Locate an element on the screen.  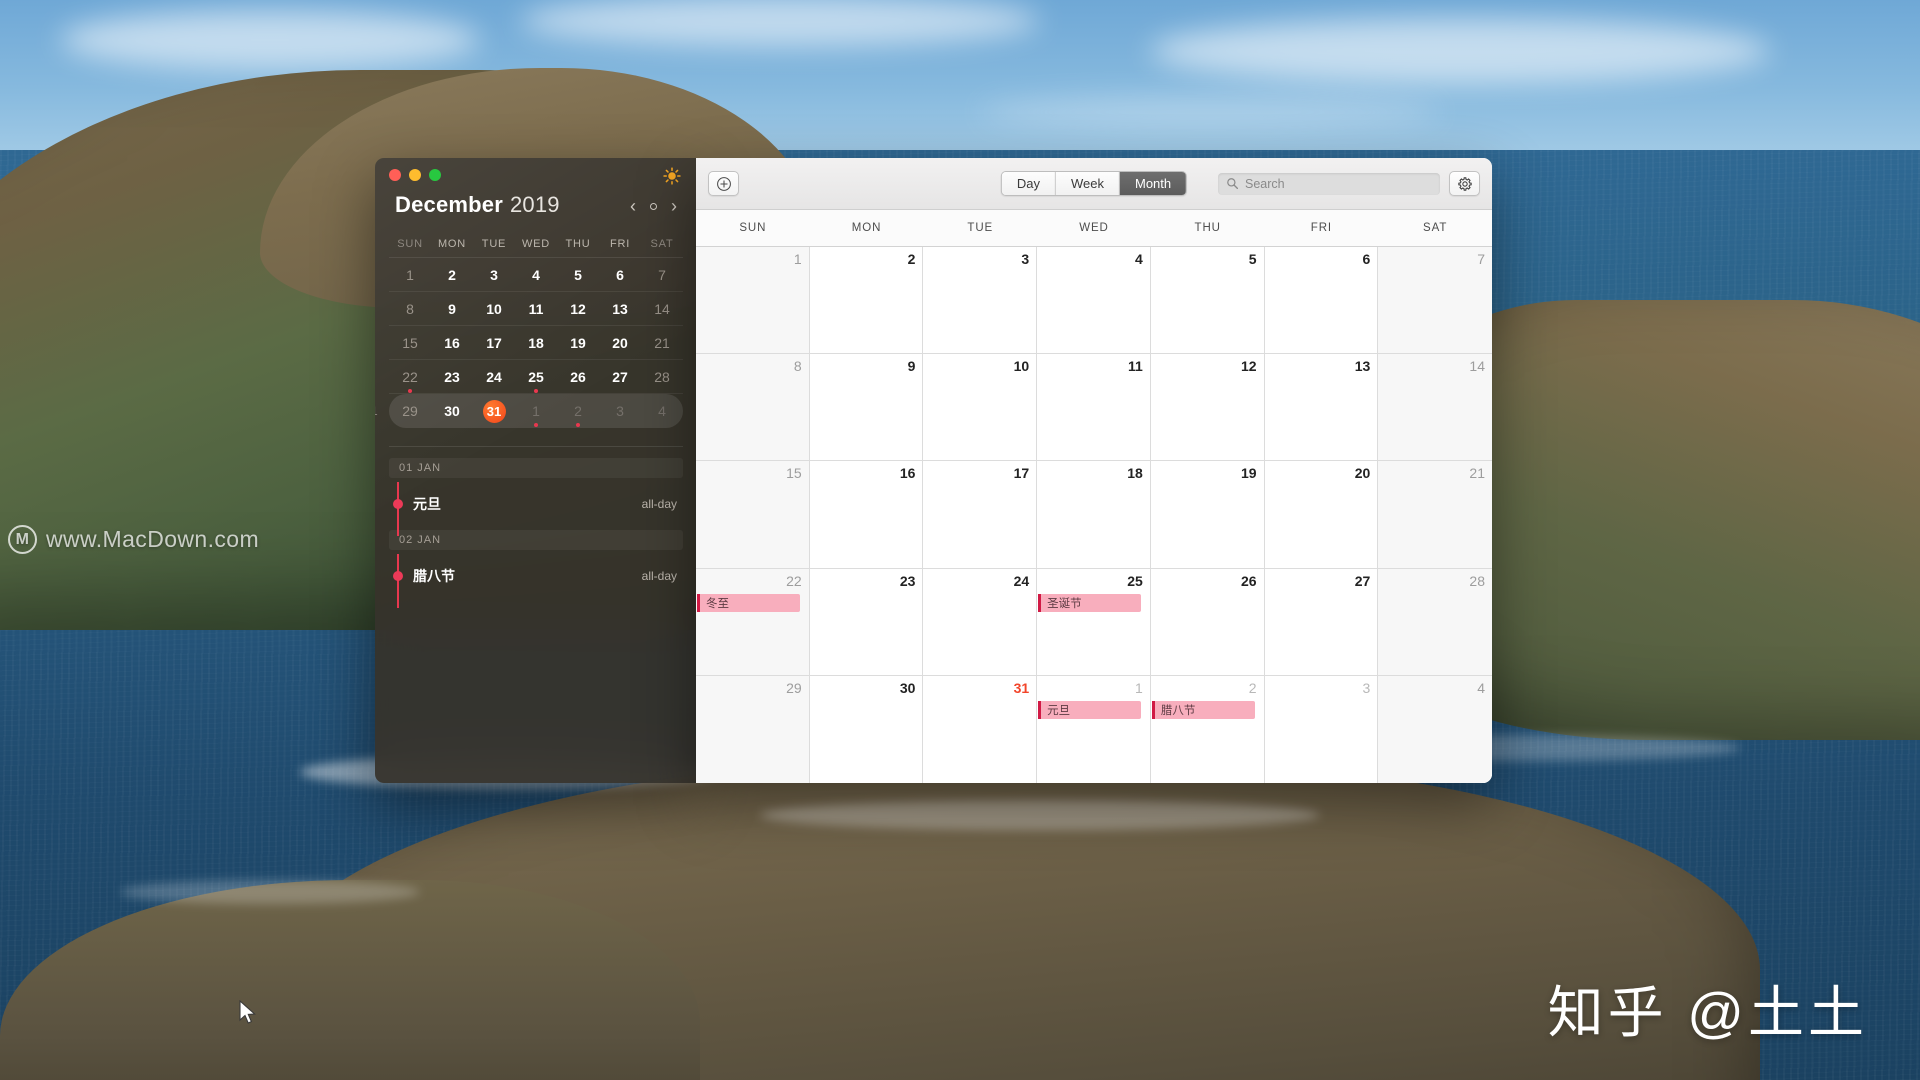
event-list-item: 腊八节 all-day is located at coordinates (536, 579).